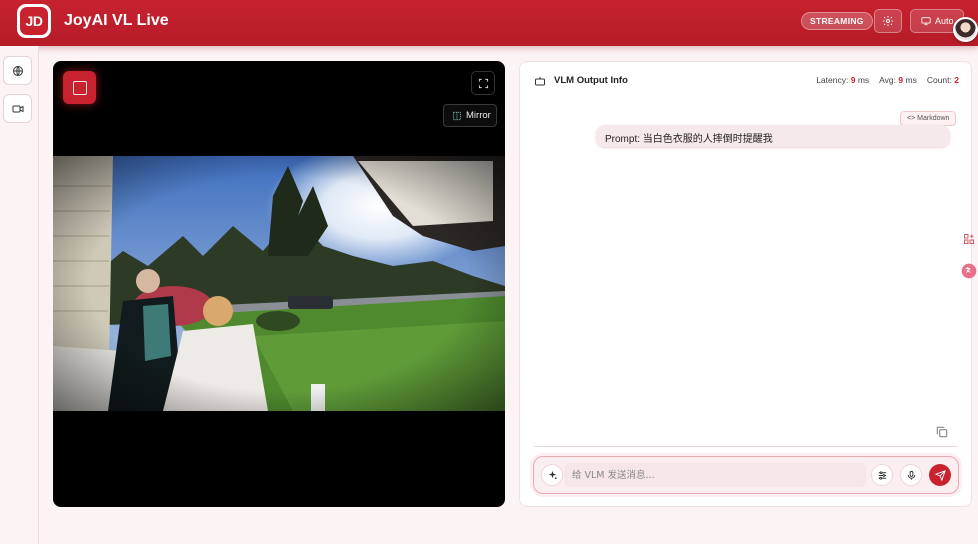  Describe the element at coordinates (911, 80) in the screenshot. I see `avg-unit: ms` at that location.